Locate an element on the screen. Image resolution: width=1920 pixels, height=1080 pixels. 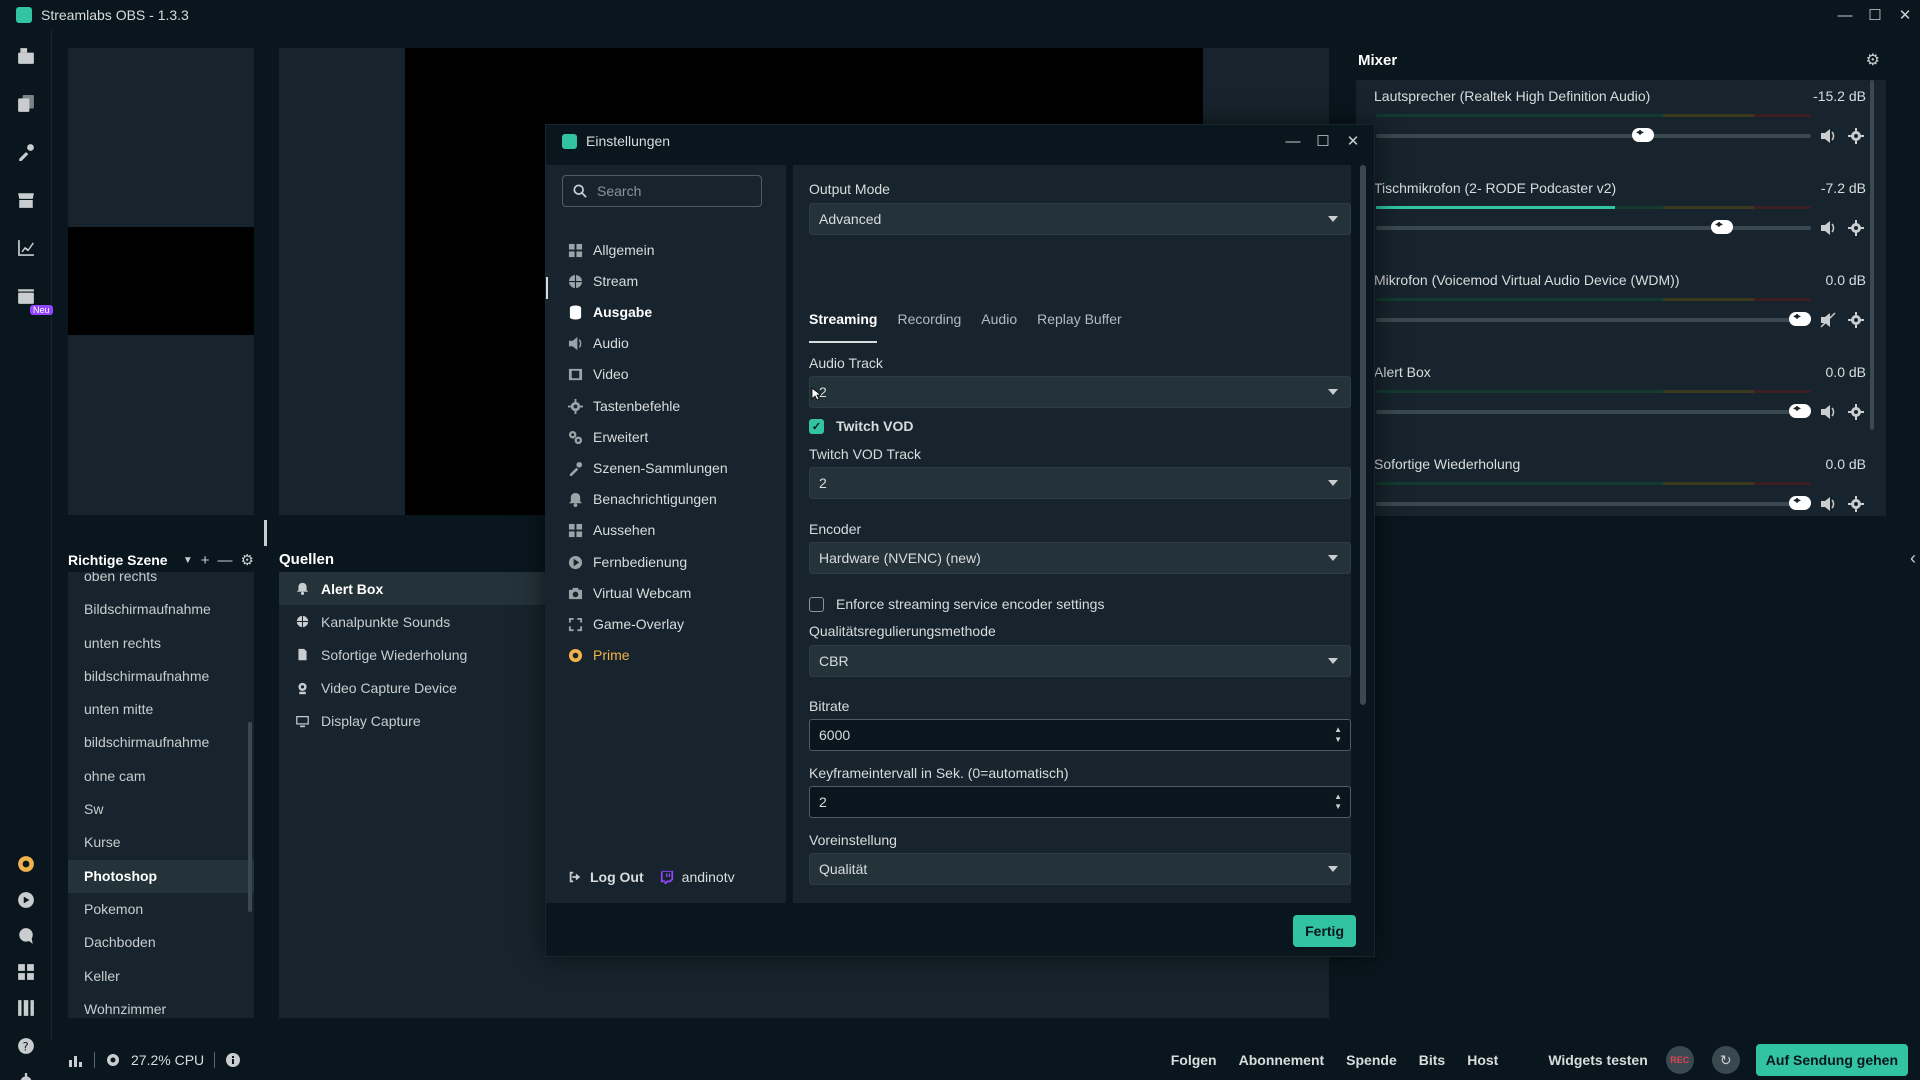
scene-item: Wohnzimmer is located at coordinates (161, 1005).